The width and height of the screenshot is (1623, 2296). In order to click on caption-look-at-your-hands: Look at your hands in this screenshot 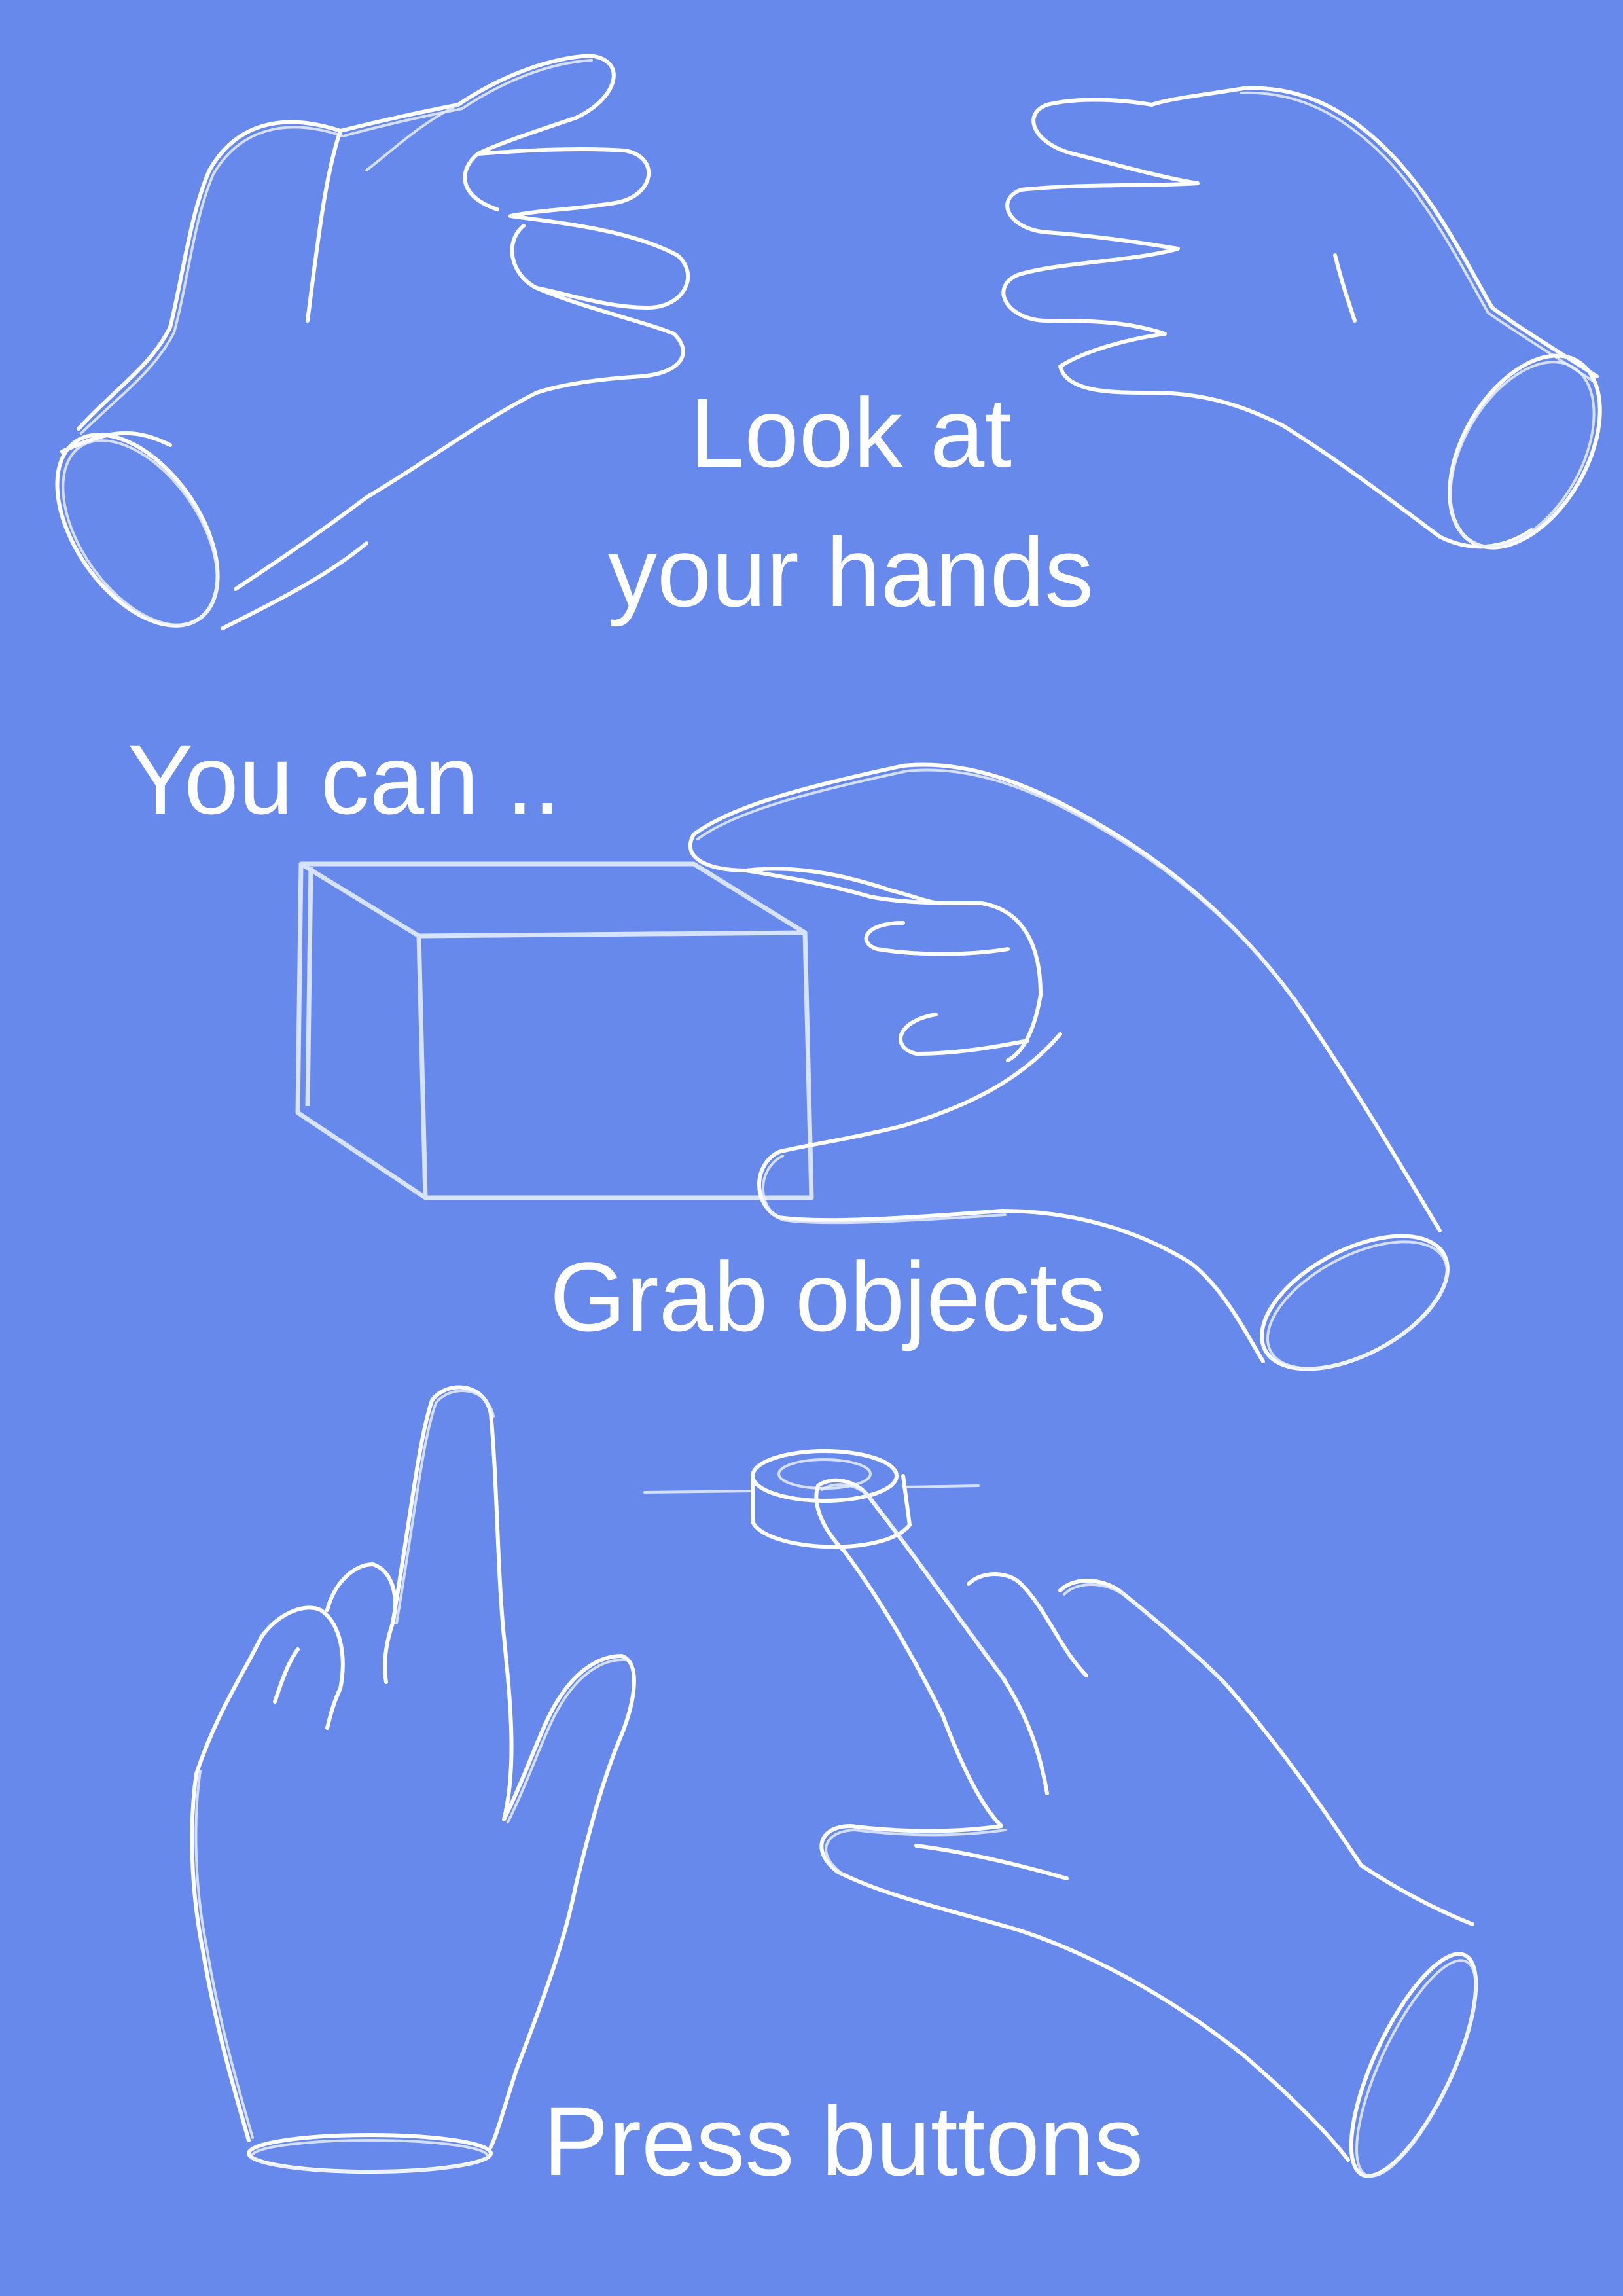, I will do `click(850, 502)`.